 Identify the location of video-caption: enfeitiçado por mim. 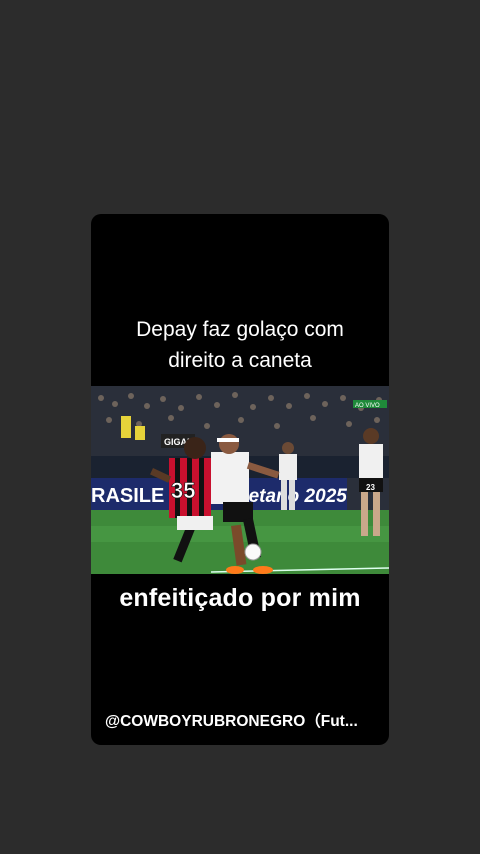
(240, 598).